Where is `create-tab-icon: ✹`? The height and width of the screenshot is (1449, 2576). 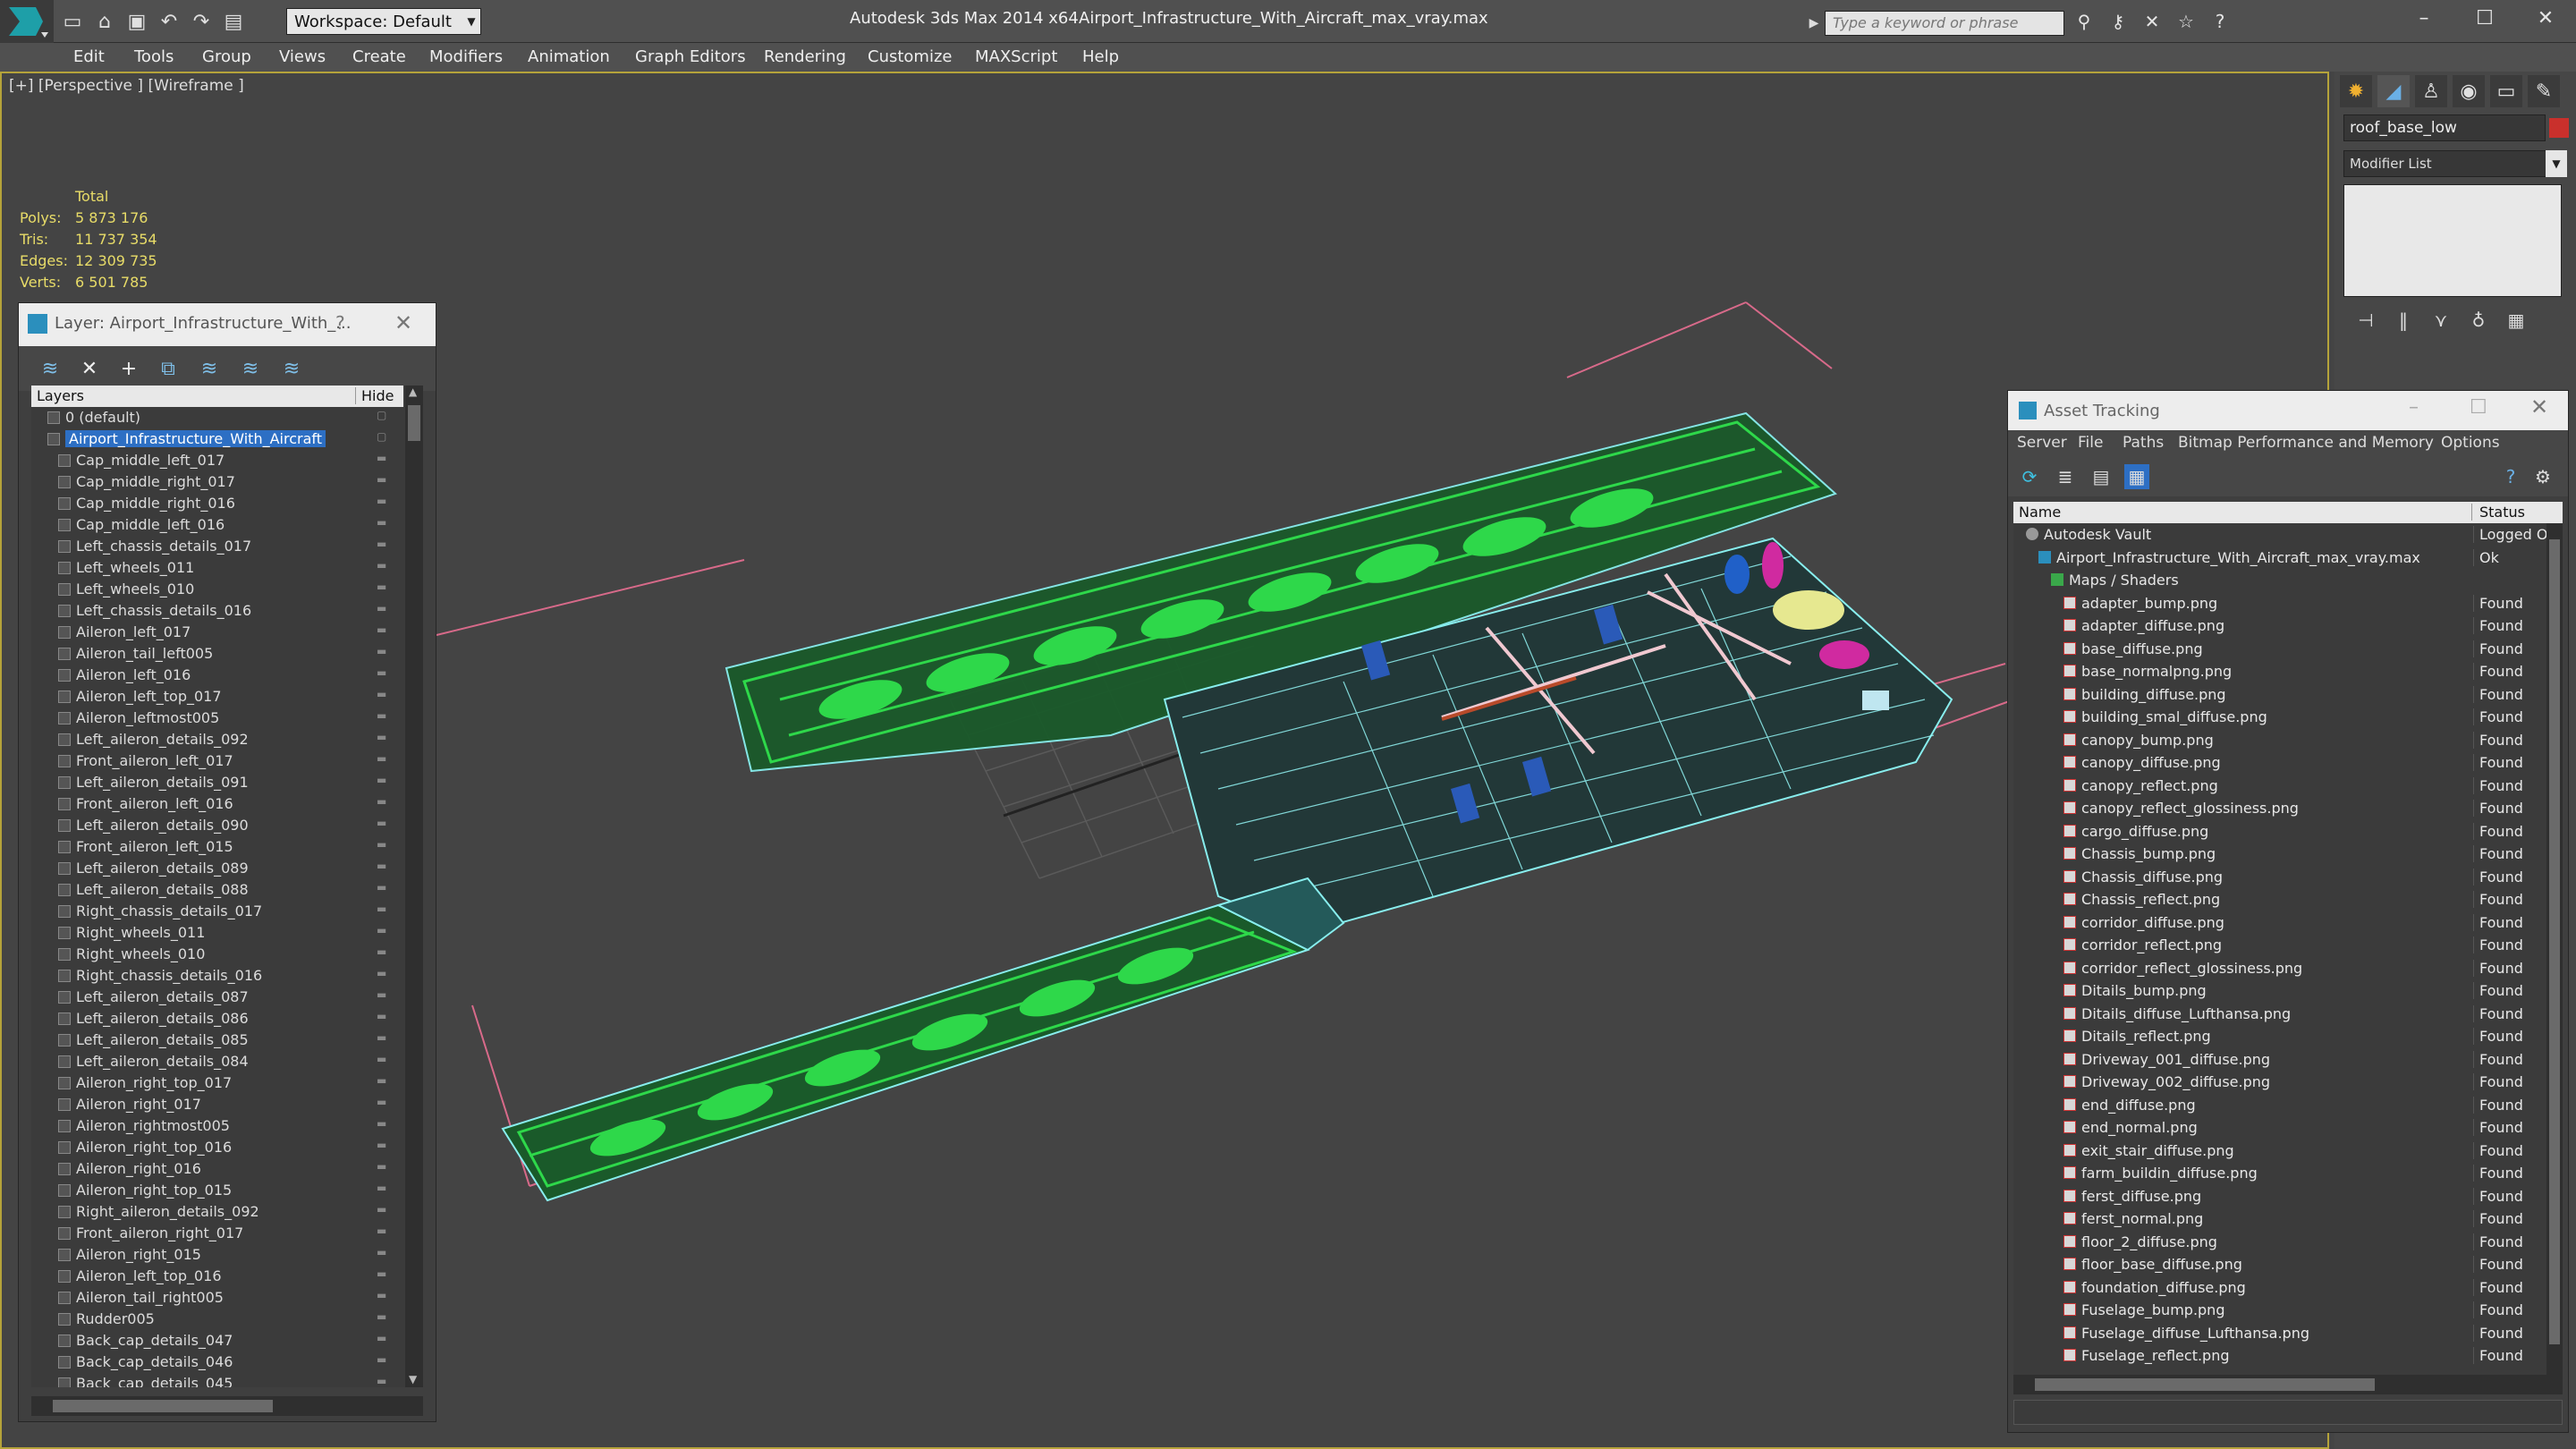
create-tab-icon: ✹ is located at coordinates (2356, 91).